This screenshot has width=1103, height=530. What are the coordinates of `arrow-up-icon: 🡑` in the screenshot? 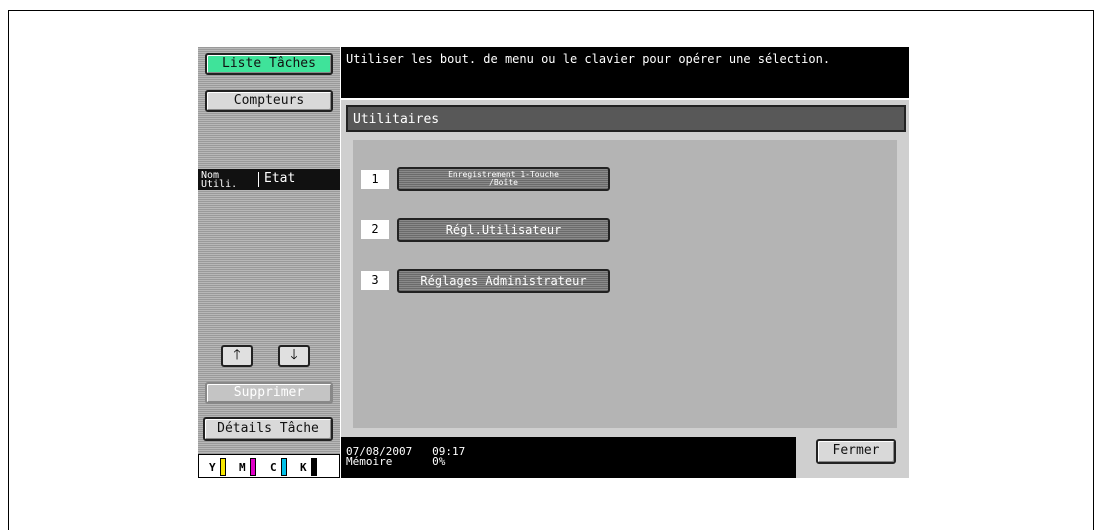 It's located at (237, 355).